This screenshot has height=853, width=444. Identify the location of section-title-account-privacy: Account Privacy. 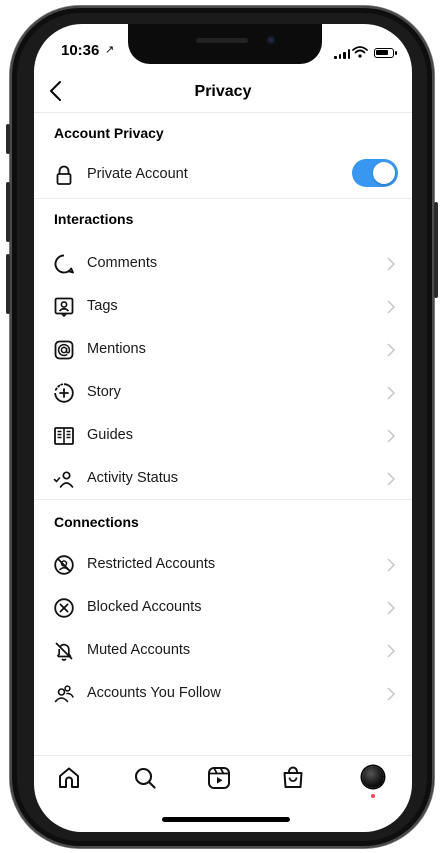
(109, 133).